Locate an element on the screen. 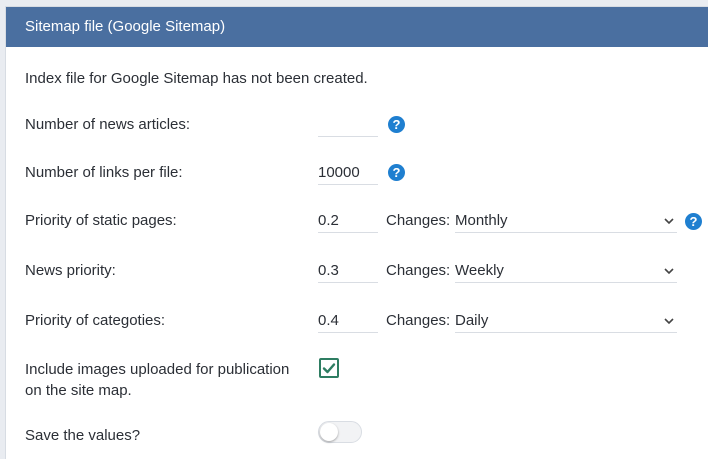 Image resolution: width=708 pixels, height=459 pixels. categories-priority-input: 0.4 is located at coordinates (348, 321).